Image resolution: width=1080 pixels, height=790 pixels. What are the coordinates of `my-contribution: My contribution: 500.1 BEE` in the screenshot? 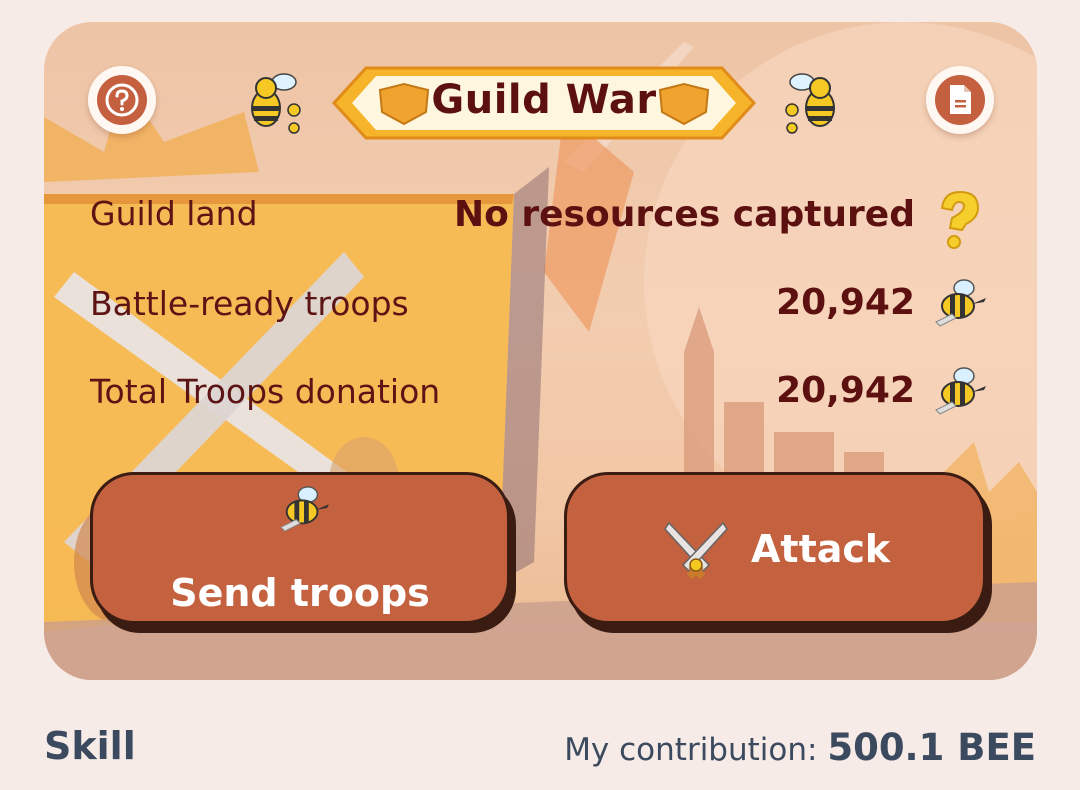 It's located at (800, 747).